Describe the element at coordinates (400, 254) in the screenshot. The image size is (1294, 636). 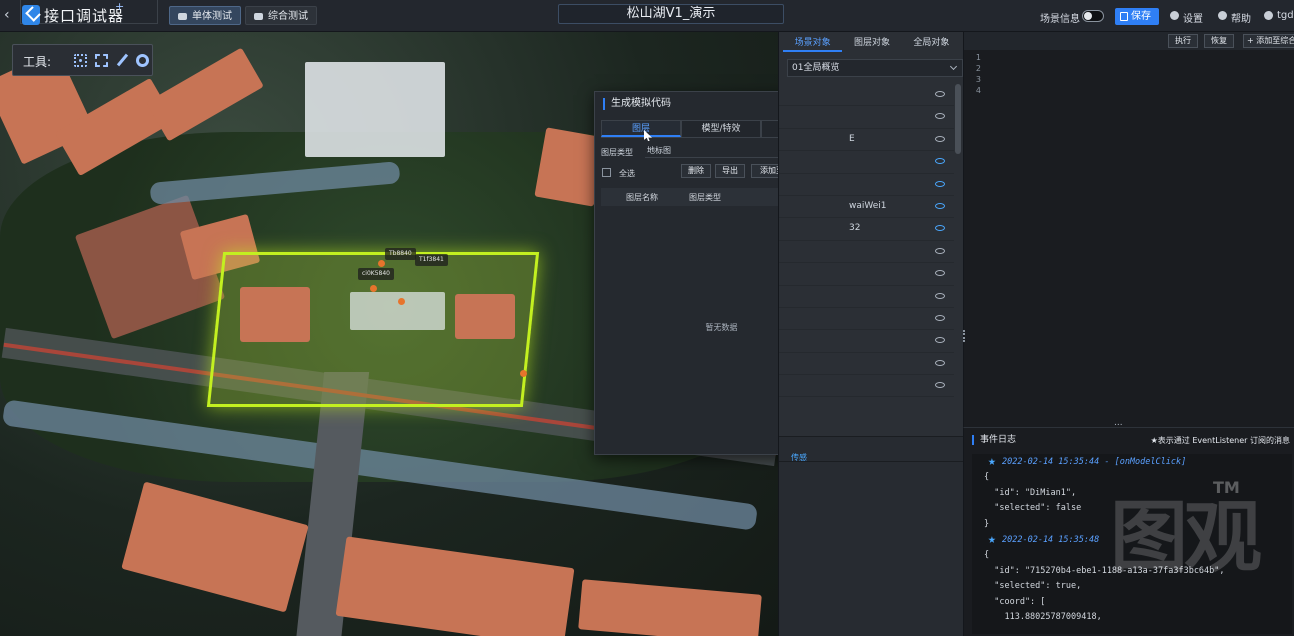
I see `poi-label: Tb8840` at that location.